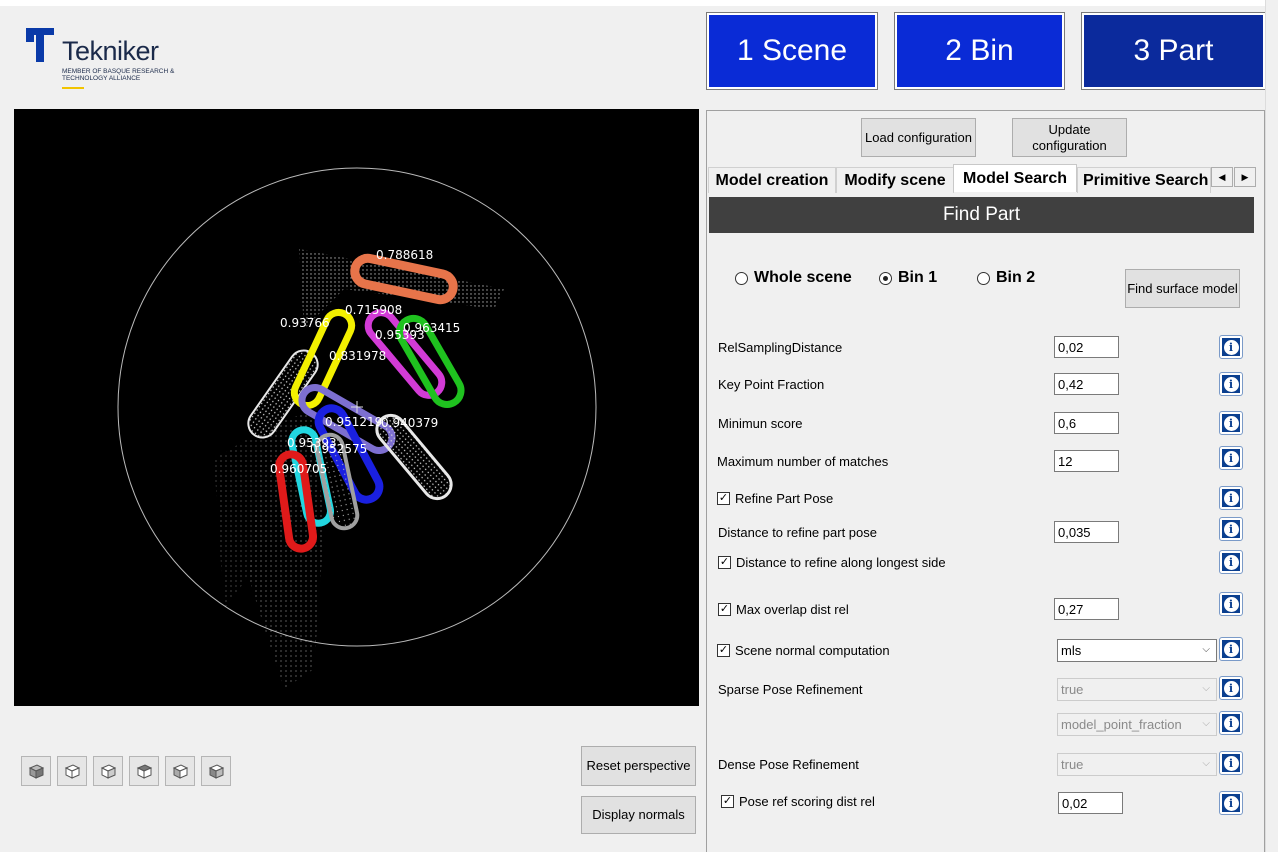 This screenshot has height=852, width=1278. I want to click on score-label: 0.93766, so click(305, 323).